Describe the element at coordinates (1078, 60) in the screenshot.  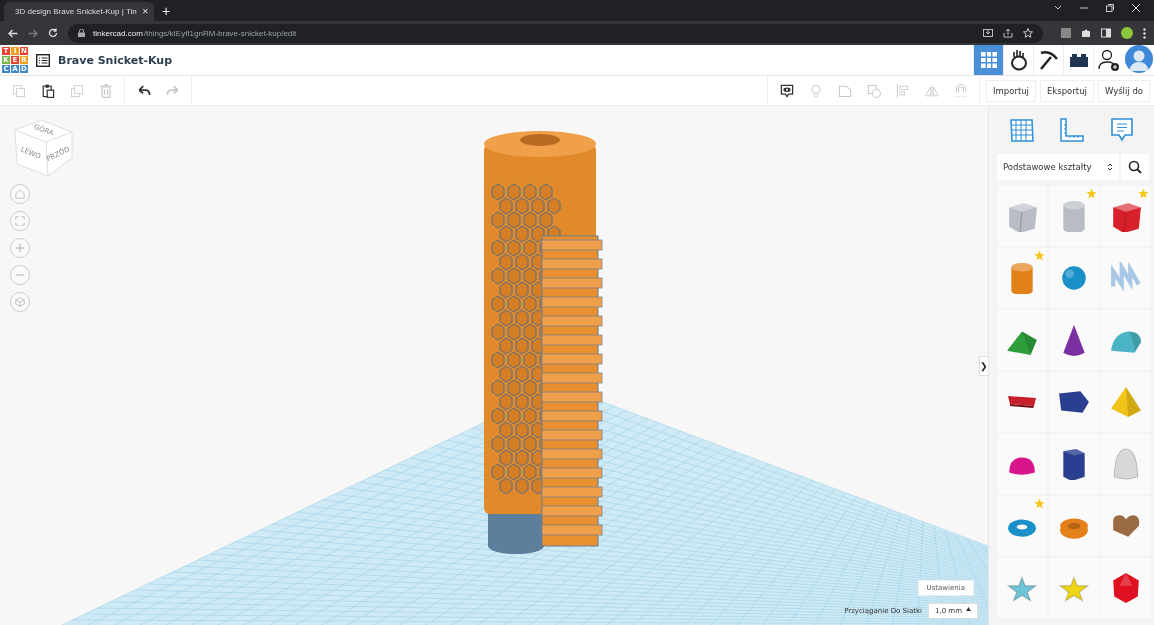
I see `brick-icon` at that location.